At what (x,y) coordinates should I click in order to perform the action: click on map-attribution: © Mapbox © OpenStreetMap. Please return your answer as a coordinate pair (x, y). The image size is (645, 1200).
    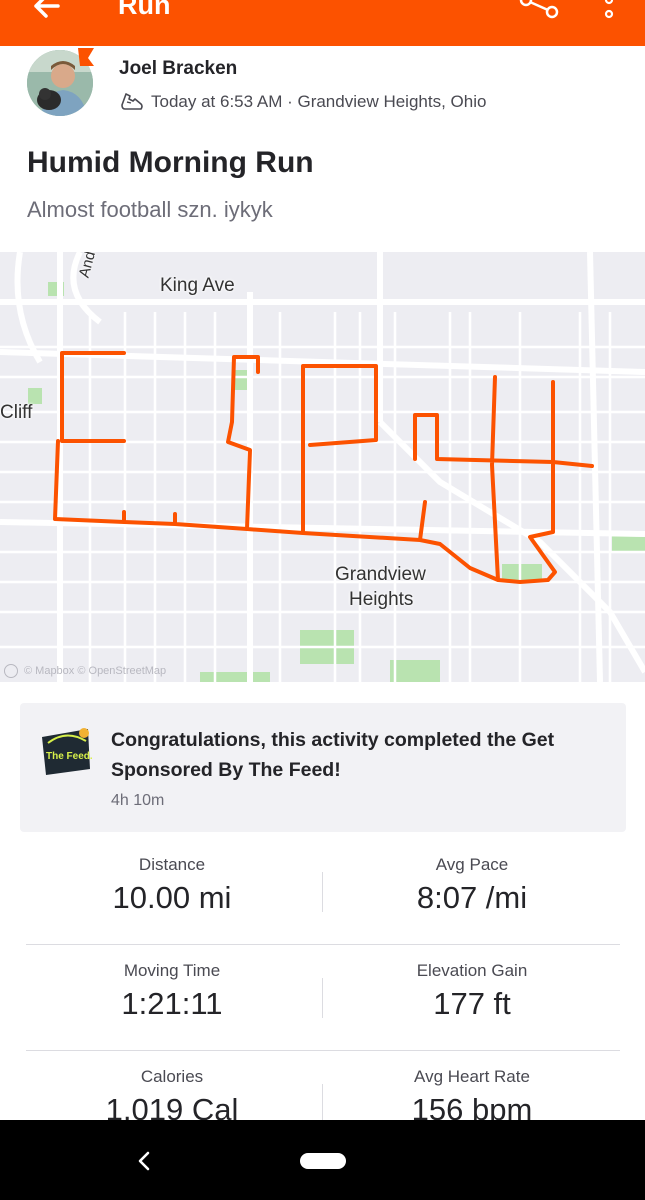
    Looking at the image, I should click on (85, 671).